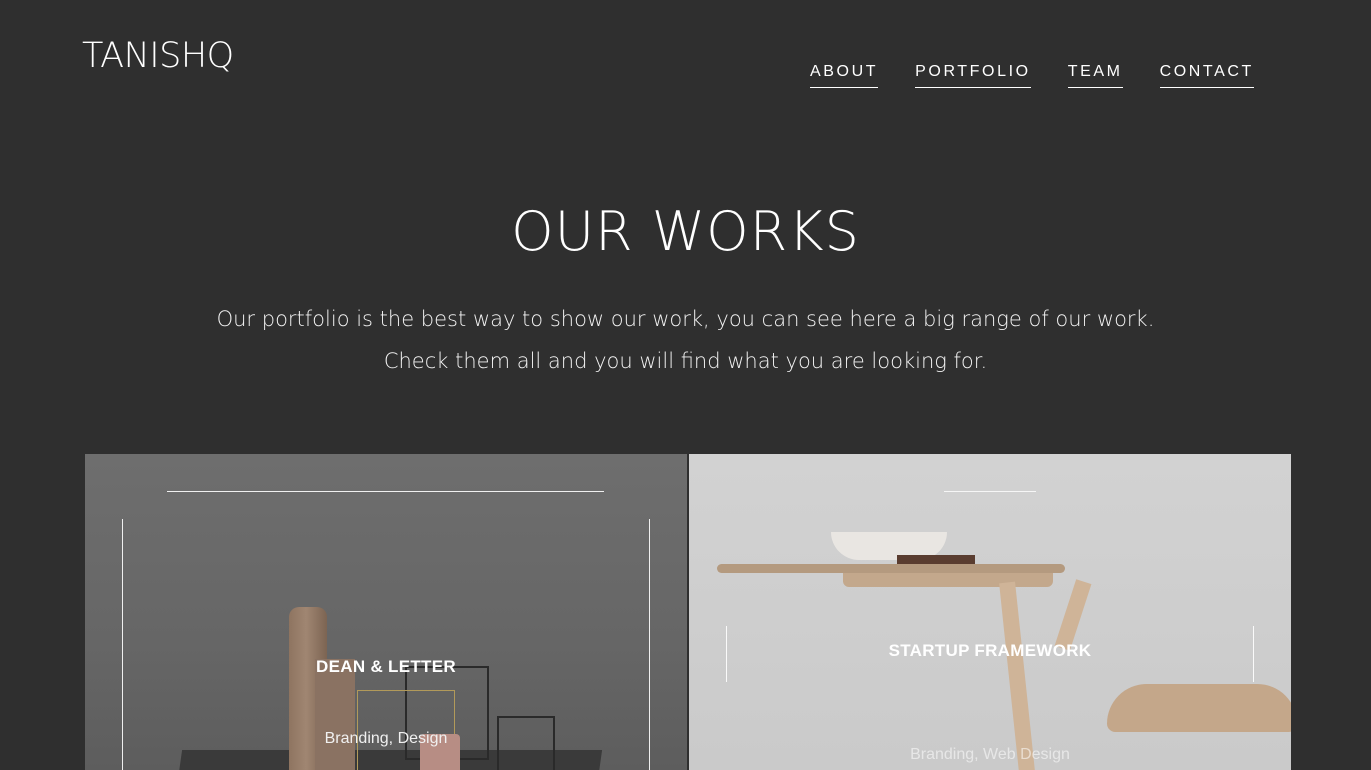  I want to click on nav-link-team: TEAM, so click(1095, 75).